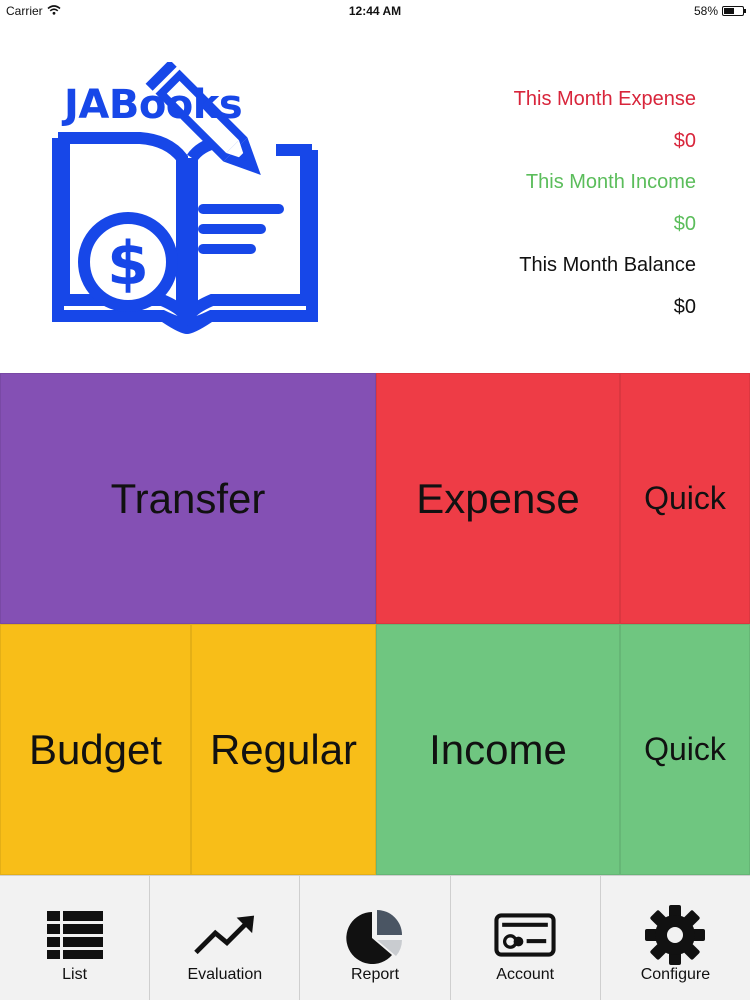 The image size is (750, 1000). I want to click on battery-percent: 58%, so click(705, 11).